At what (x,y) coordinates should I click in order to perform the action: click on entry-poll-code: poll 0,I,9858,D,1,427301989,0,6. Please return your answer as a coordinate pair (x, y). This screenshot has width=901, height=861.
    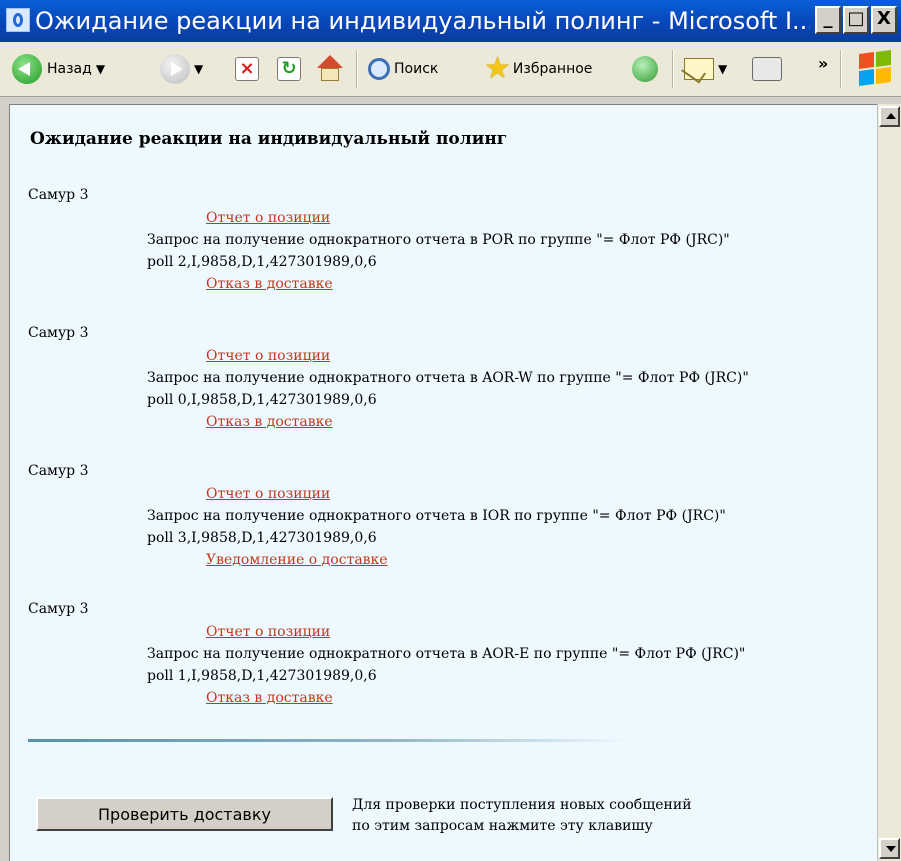
    Looking at the image, I should click on (262, 400).